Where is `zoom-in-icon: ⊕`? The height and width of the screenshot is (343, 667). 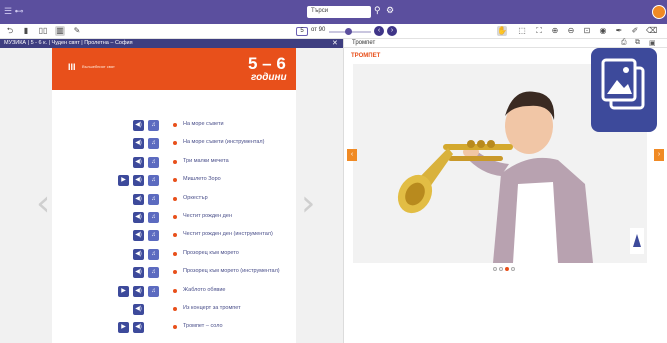
zoom-in-icon: ⊕ is located at coordinates (555, 31).